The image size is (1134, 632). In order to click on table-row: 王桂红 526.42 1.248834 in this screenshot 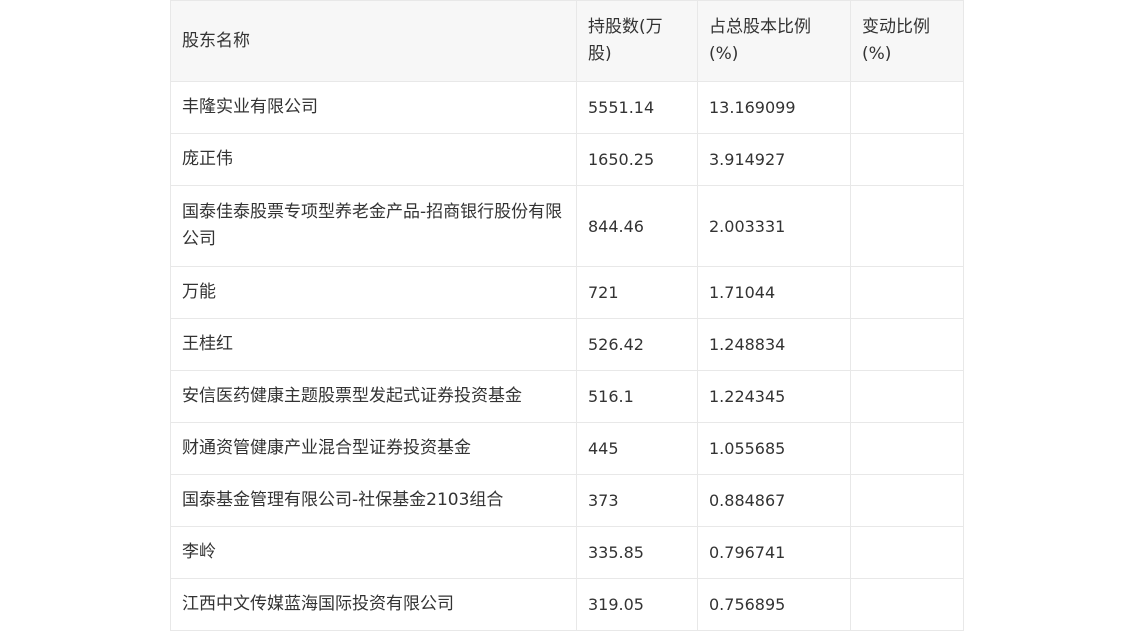, I will do `click(567, 344)`.